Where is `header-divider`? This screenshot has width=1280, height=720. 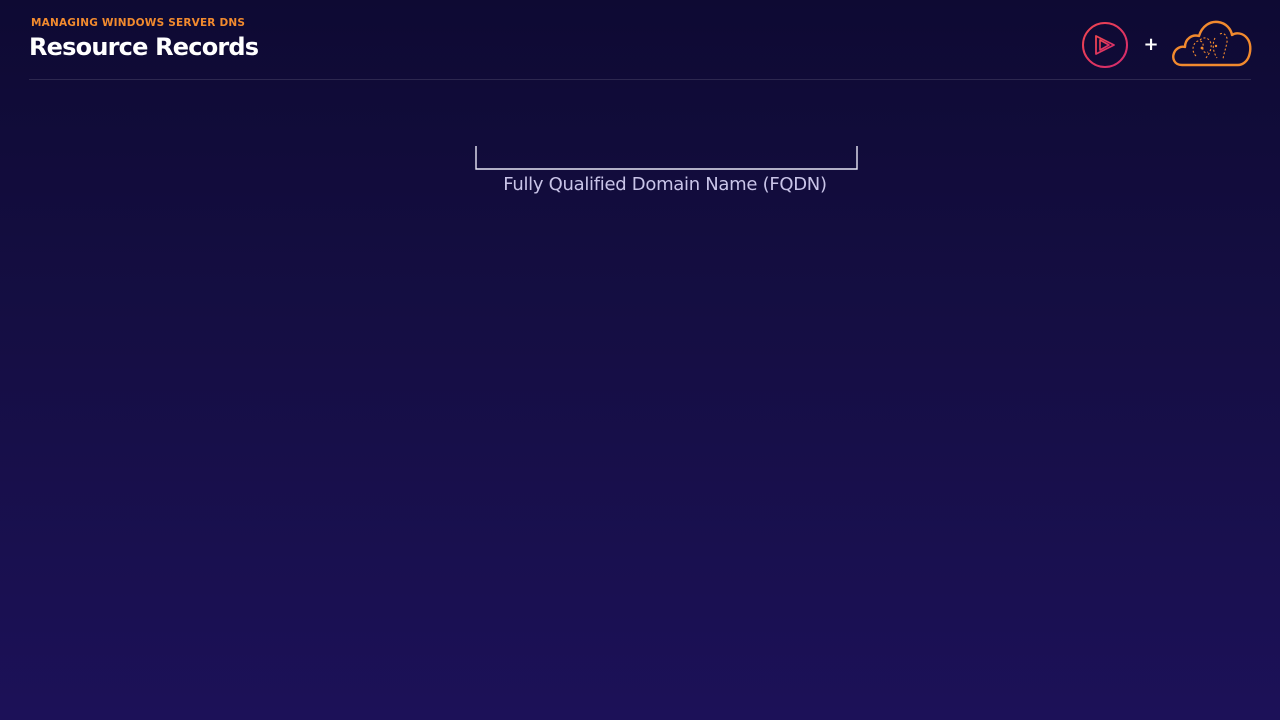
header-divider is located at coordinates (640, 79).